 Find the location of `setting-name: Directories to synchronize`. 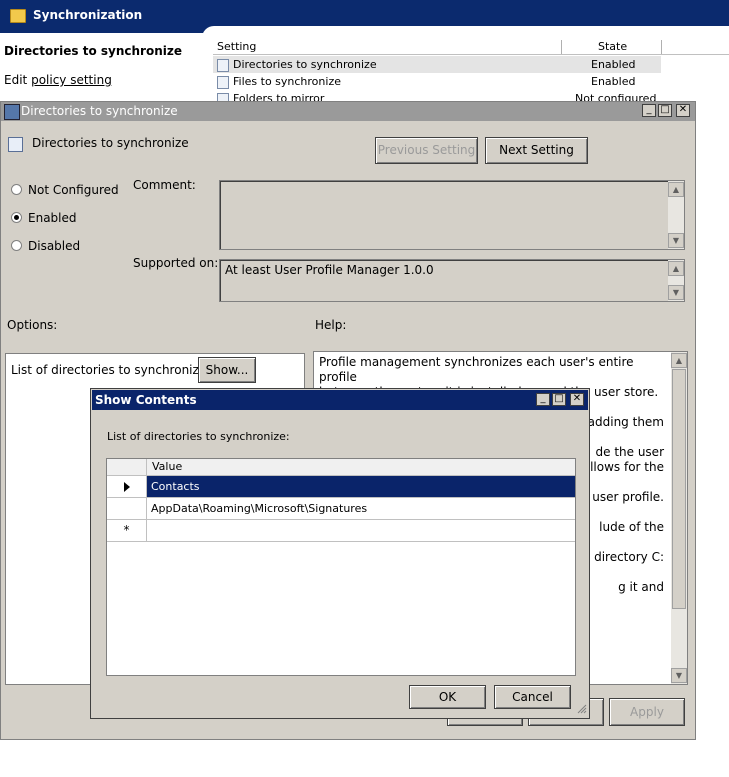

setting-name: Directories to synchronize is located at coordinates (305, 64).